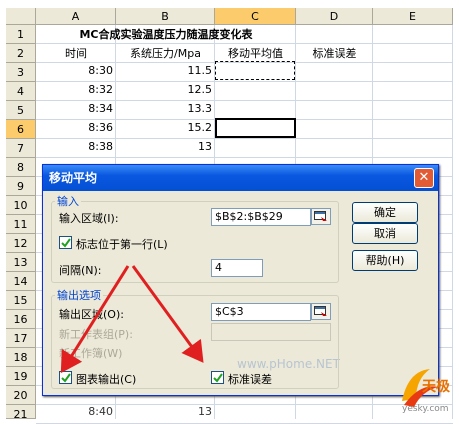  Describe the element at coordinates (21, 338) in the screenshot. I see `row-header: 17` at that location.